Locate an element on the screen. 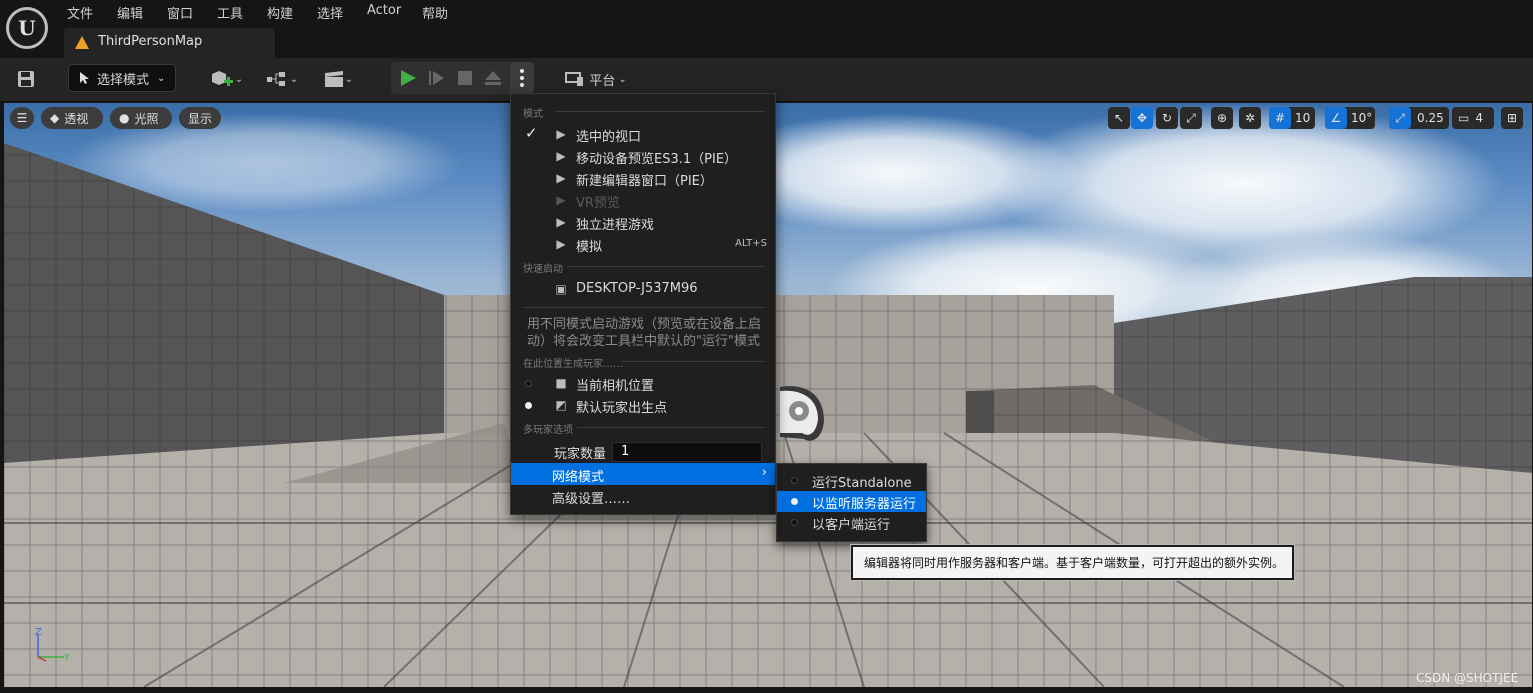  scale-snap-toggle: ⤢ 0.25 is located at coordinates (1419, 118).